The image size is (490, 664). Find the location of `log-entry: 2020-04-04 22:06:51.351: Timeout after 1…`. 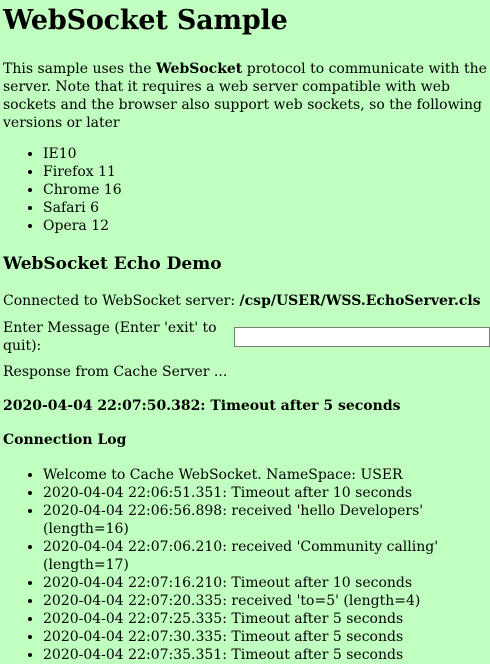

log-entry: 2020-04-04 22:06:51.351: Timeout after 1… is located at coordinates (266, 493).